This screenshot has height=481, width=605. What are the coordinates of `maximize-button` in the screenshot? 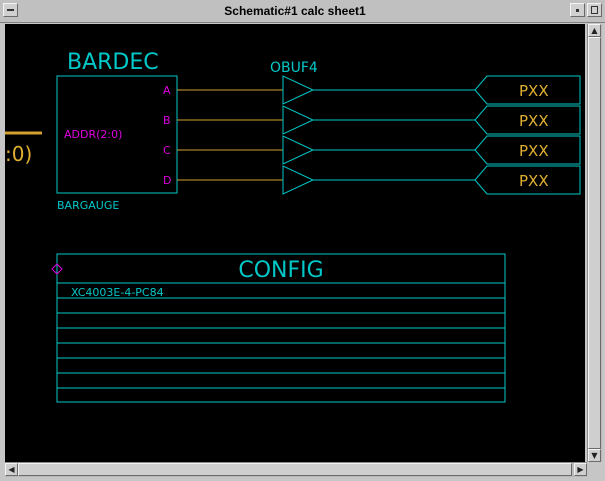 It's located at (594, 10).